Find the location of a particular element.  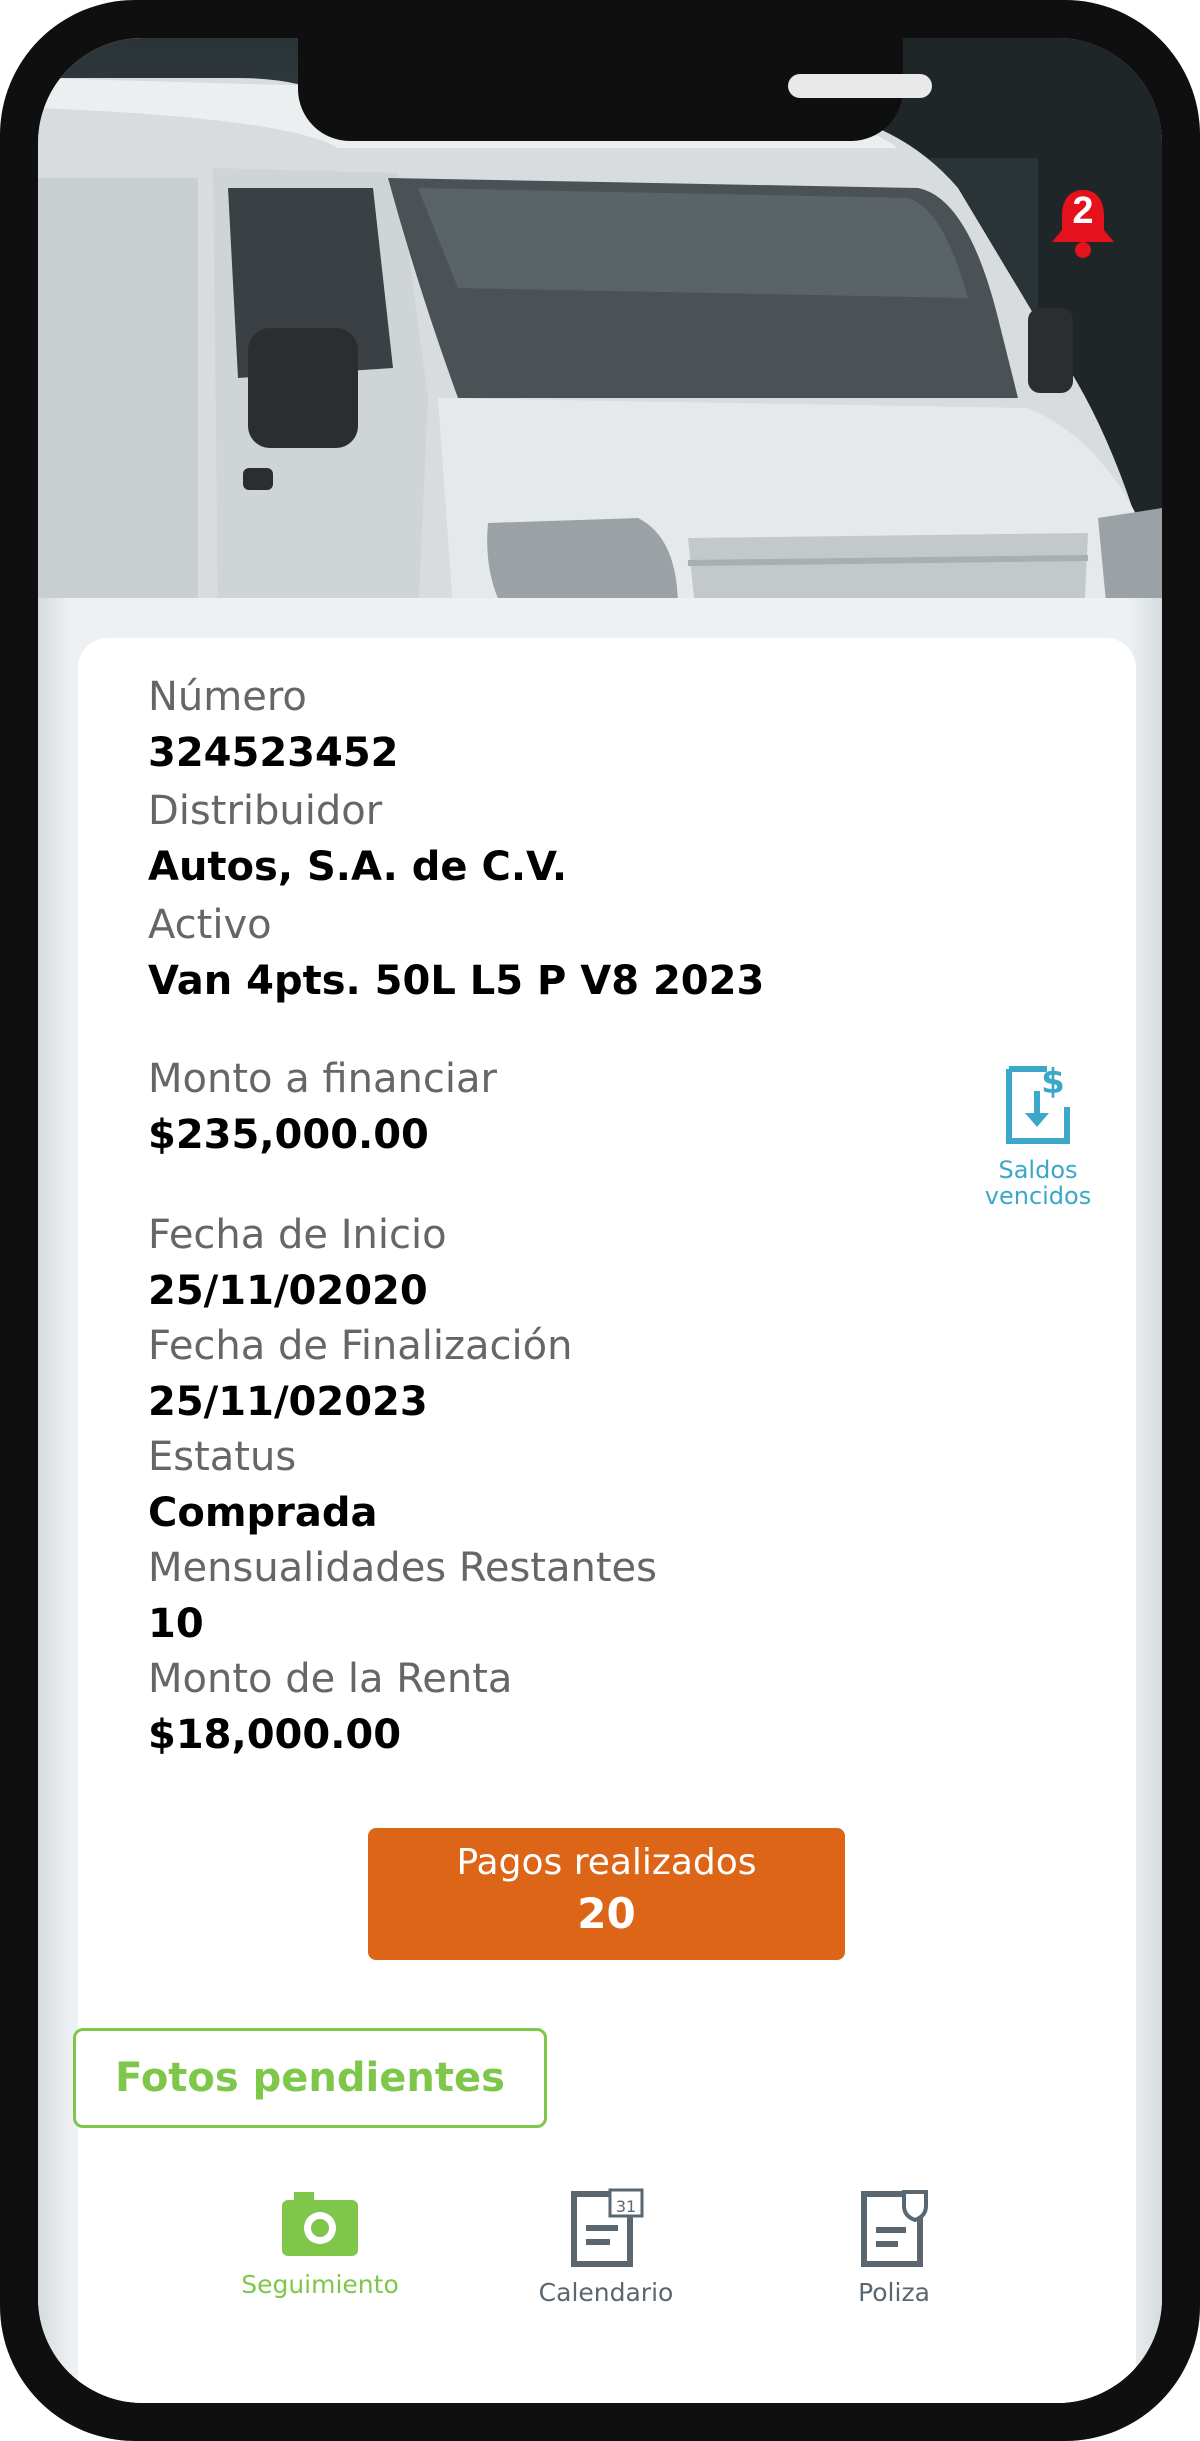

estatus-label: Estatus is located at coordinates (222, 1457).